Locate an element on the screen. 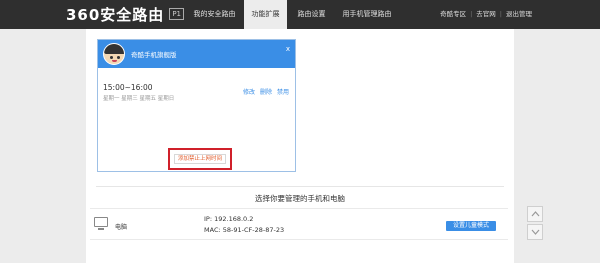 The height and width of the screenshot is (263, 600). disable-link: 禁用 is located at coordinates (283, 92).